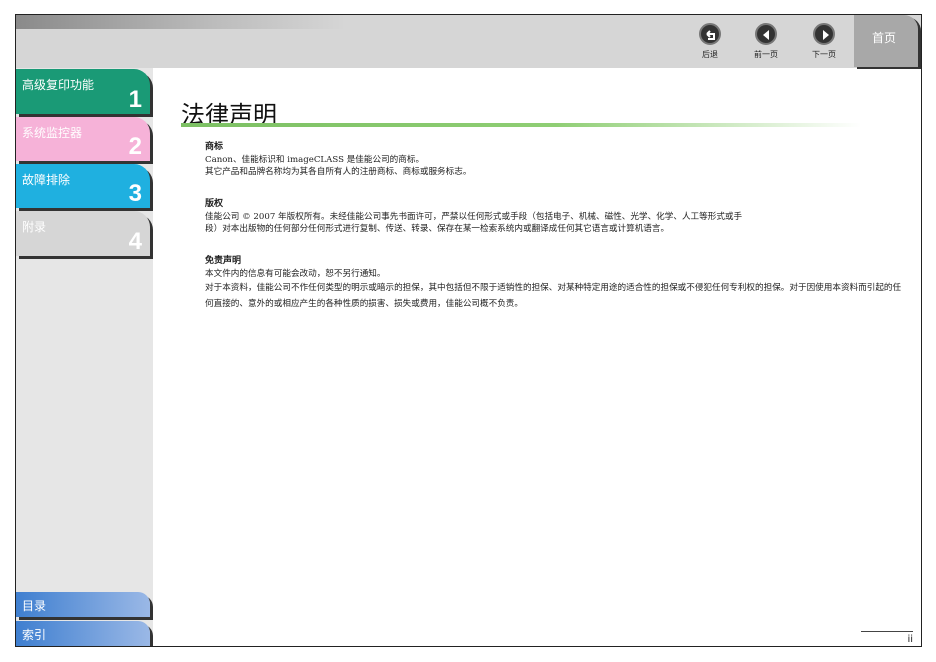  Describe the element at coordinates (214, 204) in the screenshot. I see `section-heading: 版权` at that location.